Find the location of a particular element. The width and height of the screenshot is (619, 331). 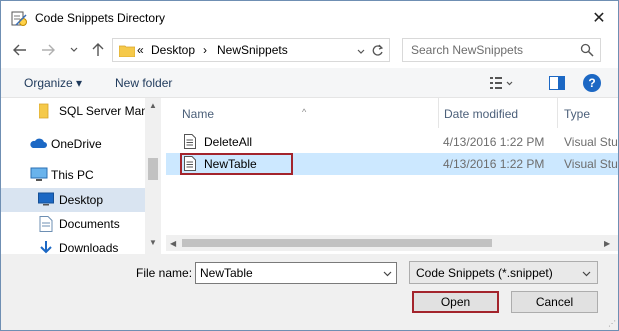

nav-item-label: Desktop is located at coordinates (81, 200).